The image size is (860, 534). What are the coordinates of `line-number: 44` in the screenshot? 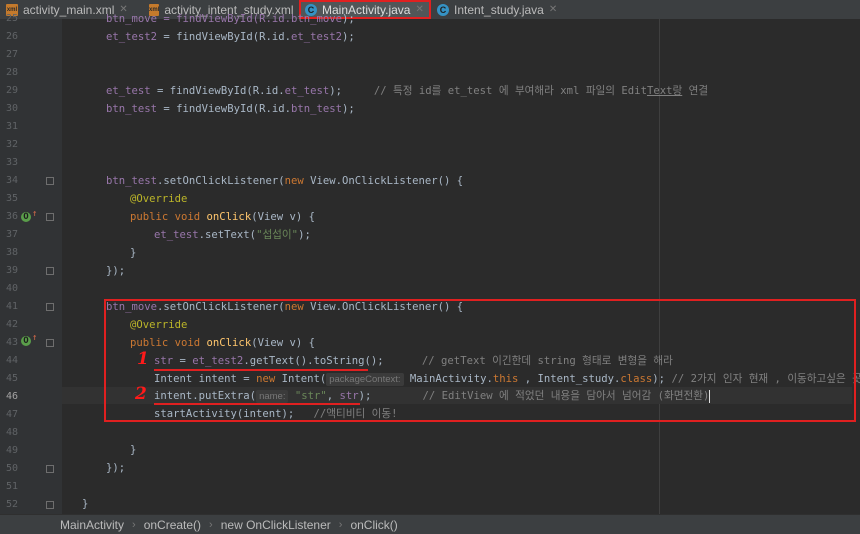 It's located at (11, 360).